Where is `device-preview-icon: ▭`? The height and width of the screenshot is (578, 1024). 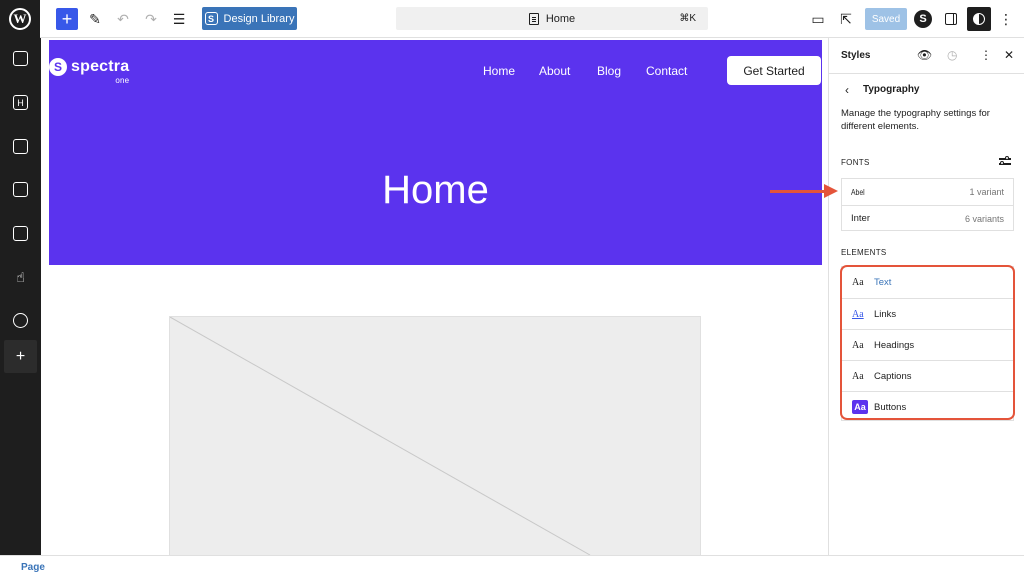
device-preview-icon: ▭ is located at coordinates (818, 19).